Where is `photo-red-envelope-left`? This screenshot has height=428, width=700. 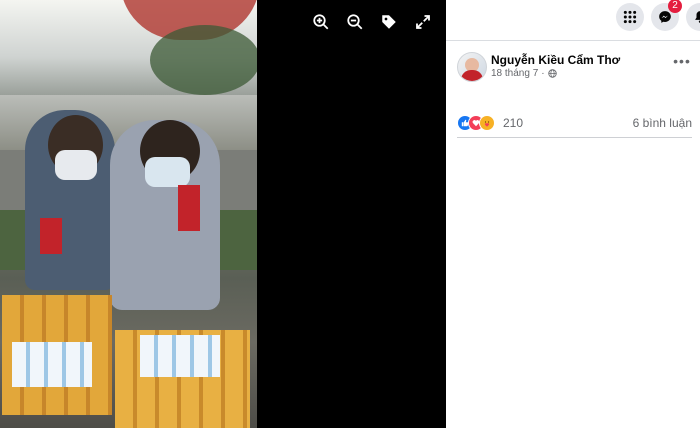
photo-red-envelope-left is located at coordinates (51, 236).